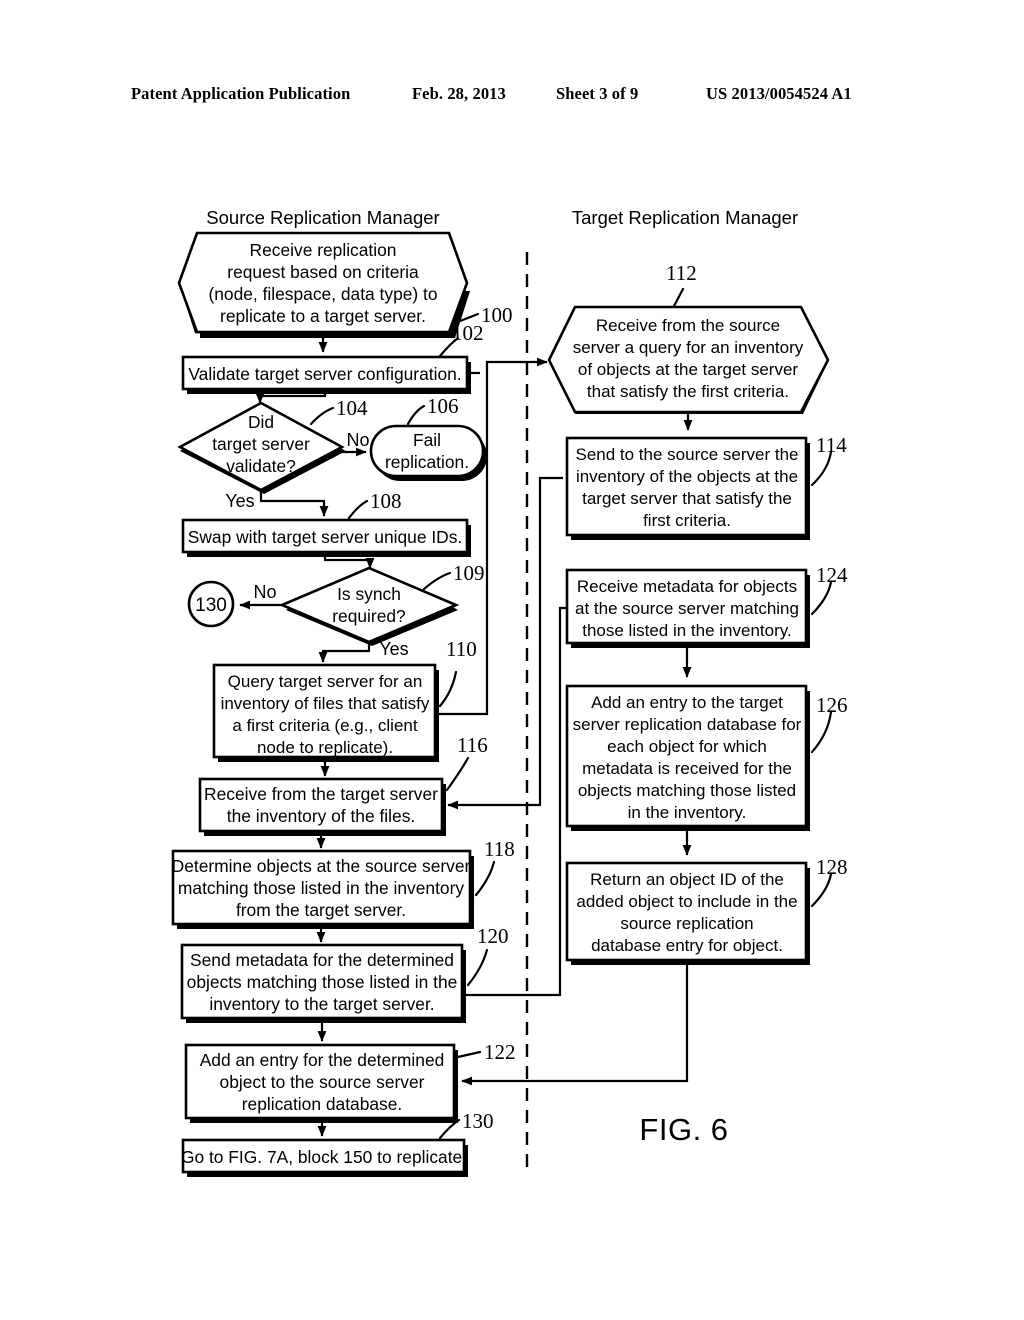 This screenshot has width=1024, height=1320. I want to click on node-122-line-2: replication database., so click(322, 1104).